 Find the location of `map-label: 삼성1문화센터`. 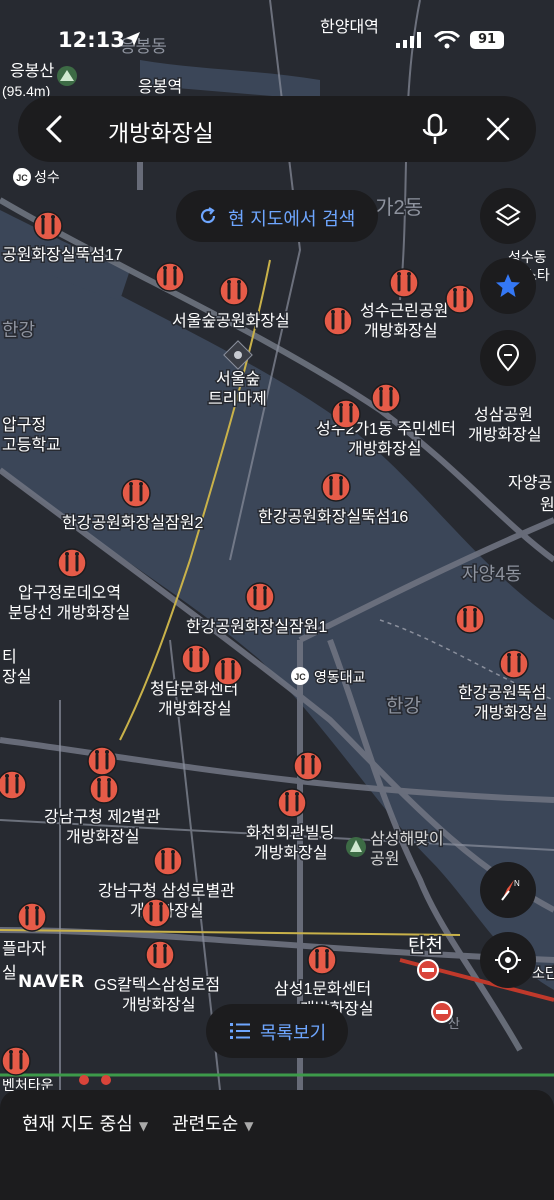

map-label: 삼성1문화센터 is located at coordinates (322, 989).